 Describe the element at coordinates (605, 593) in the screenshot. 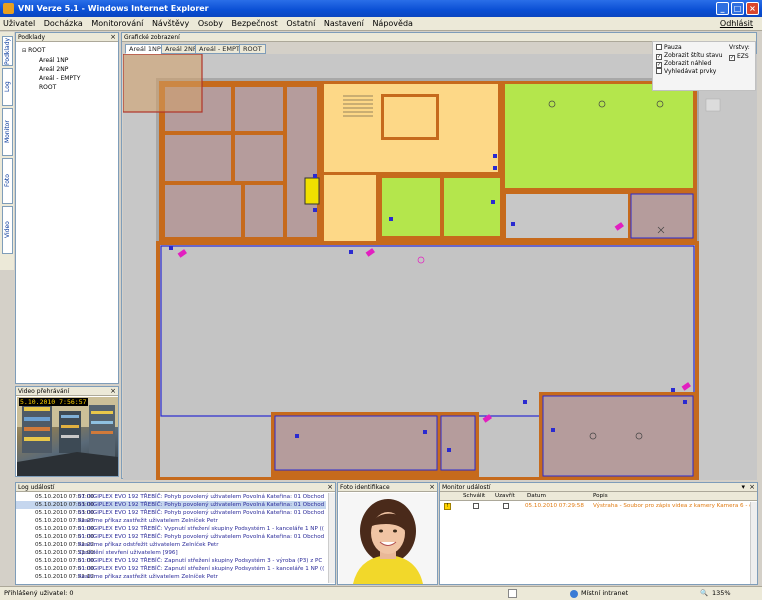

I see `status-zone: Místní intranet` at that location.